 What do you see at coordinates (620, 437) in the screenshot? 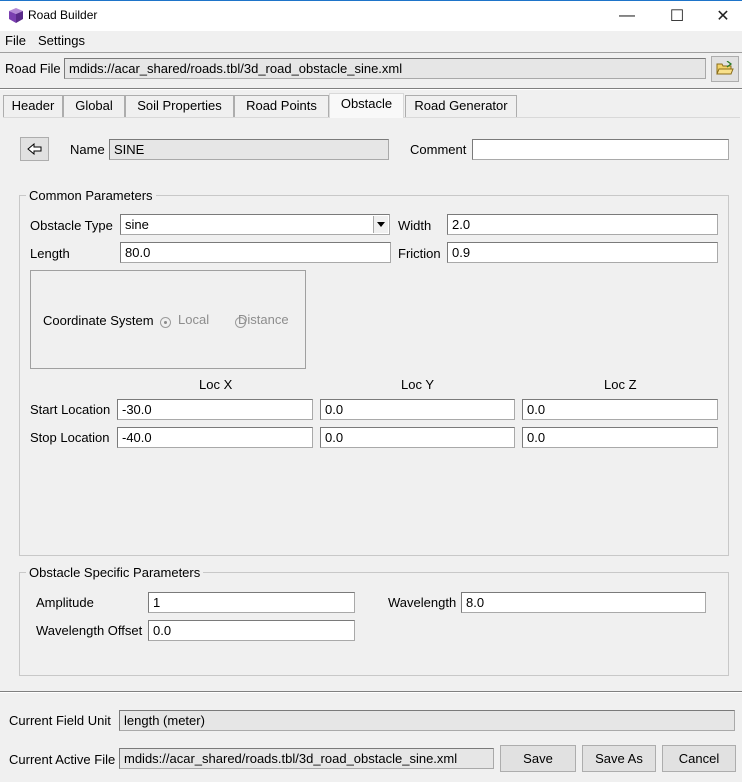
I see `stop-z-field: 0.0` at bounding box center [620, 437].